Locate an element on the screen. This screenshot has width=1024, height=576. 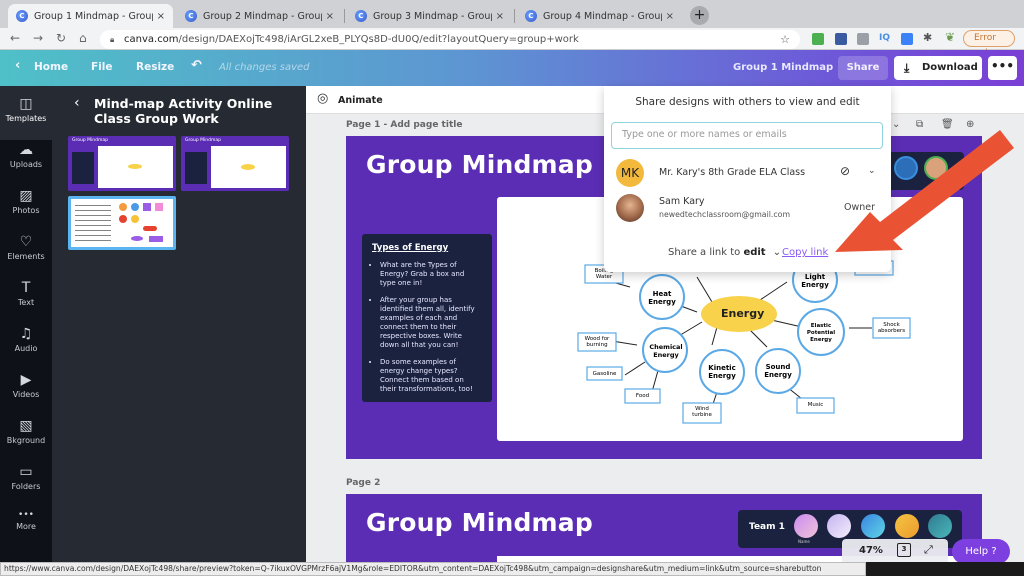
rail-label: Templates is located at coordinates (26, 118).